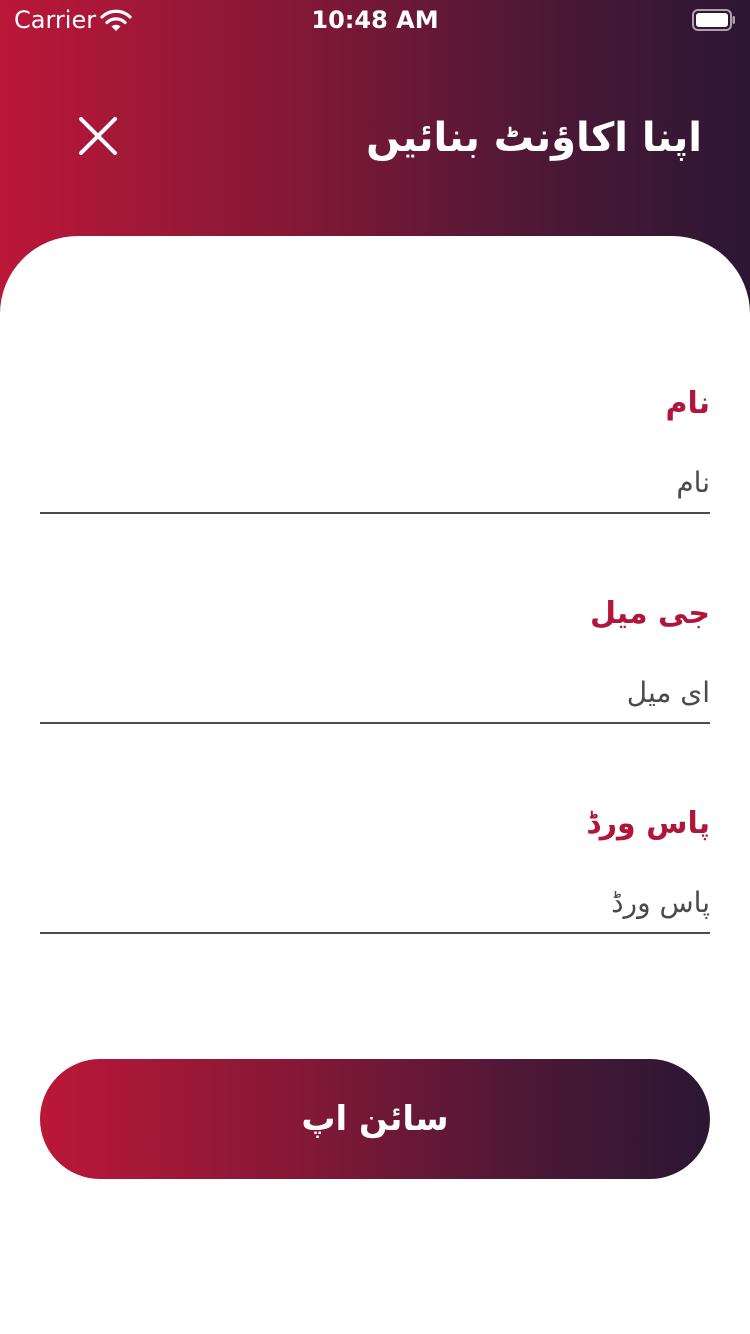 Image resolution: width=750 pixels, height=1334 pixels. What do you see at coordinates (534, 138) in the screenshot?
I see `page-title: اپنا اکاؤنٹ بنائیں` at bounding box center [534, 138].